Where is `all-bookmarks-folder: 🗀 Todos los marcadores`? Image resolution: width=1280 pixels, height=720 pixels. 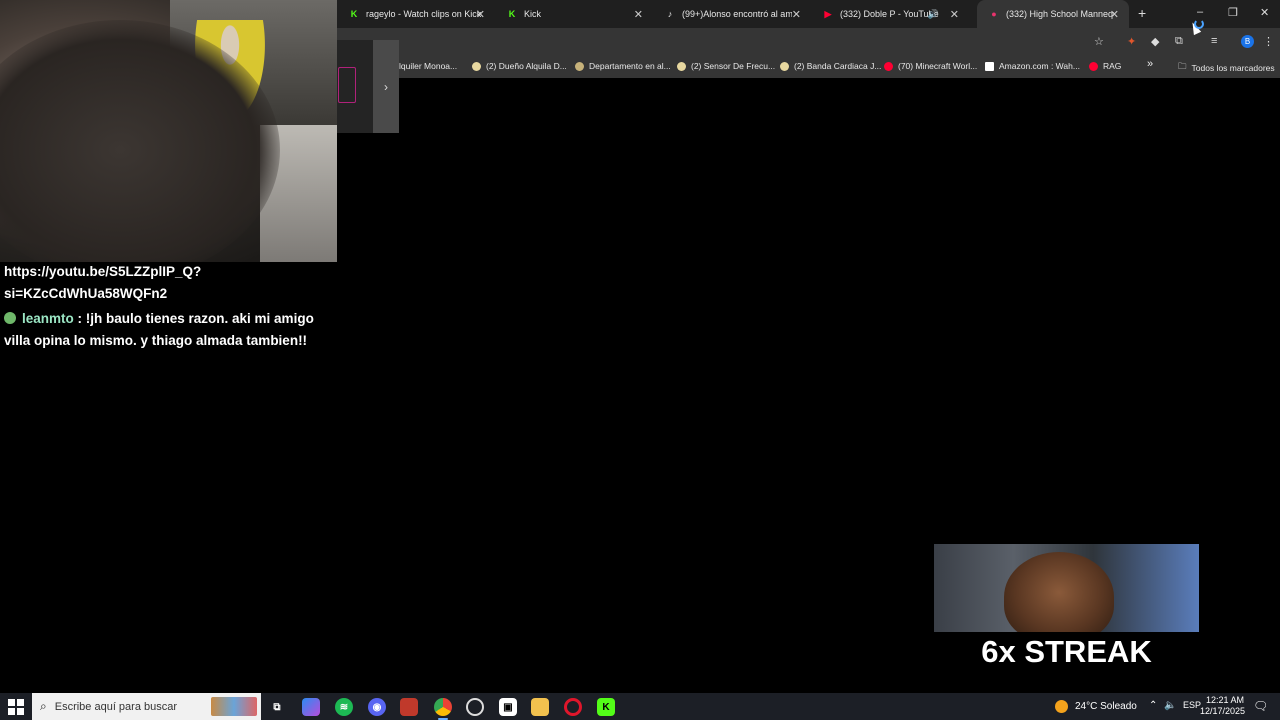
all-bookmarks-folder: 🗀 Todos los marcadores is located at coordinates (1226, 68).